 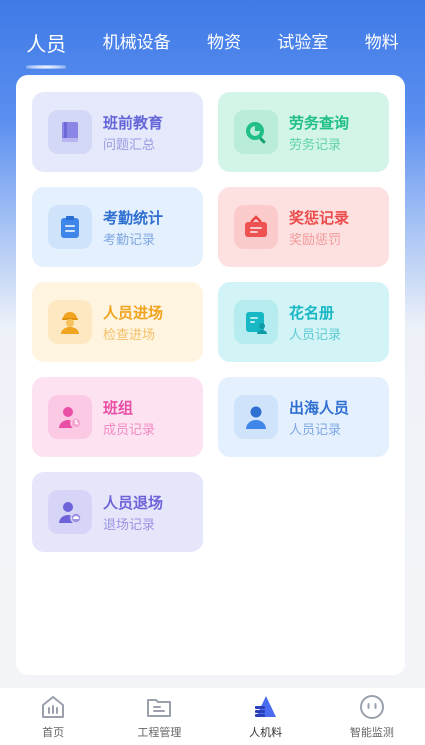 I want to click on card-title: 奖惩记录, so click(x=319, y=218).